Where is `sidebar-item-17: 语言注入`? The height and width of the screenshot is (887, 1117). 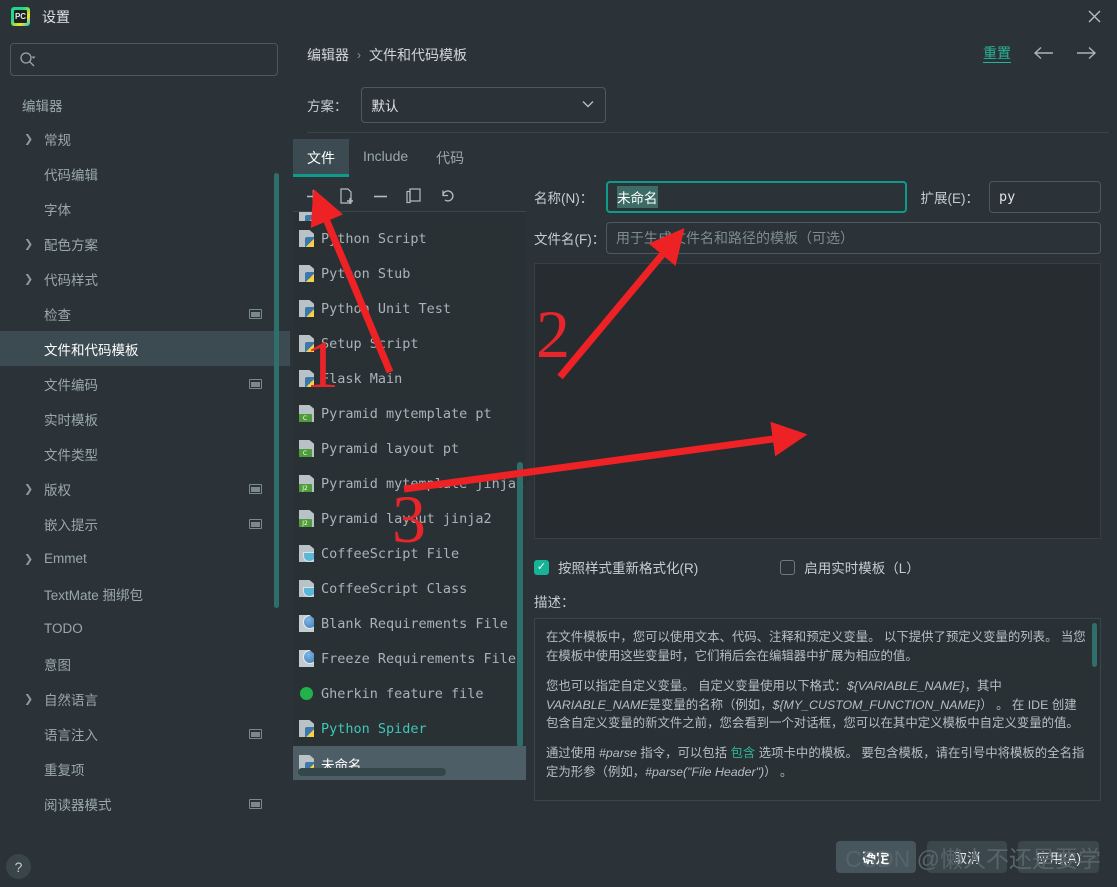
sidebar-item-17: 语言注入 is located at coordinates (145, 733).